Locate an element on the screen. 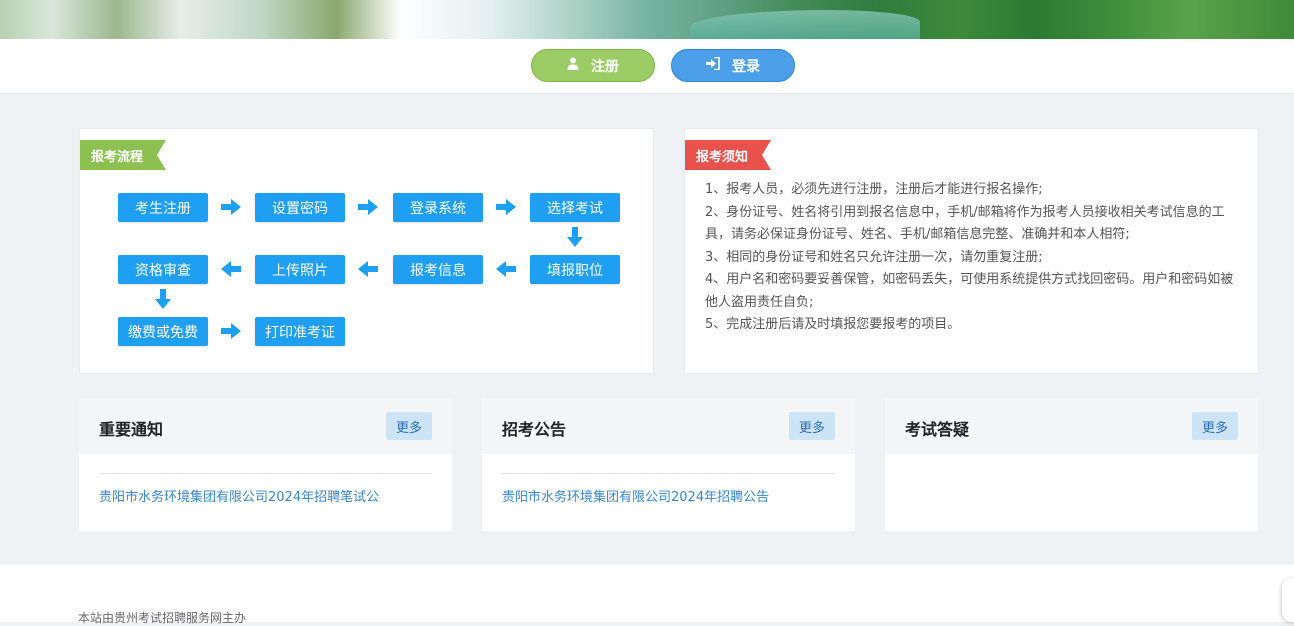  notice-line: 1、报考人员，必须先进行注册，注册后才能进行报名操作; is located at coordinates (874, 189).